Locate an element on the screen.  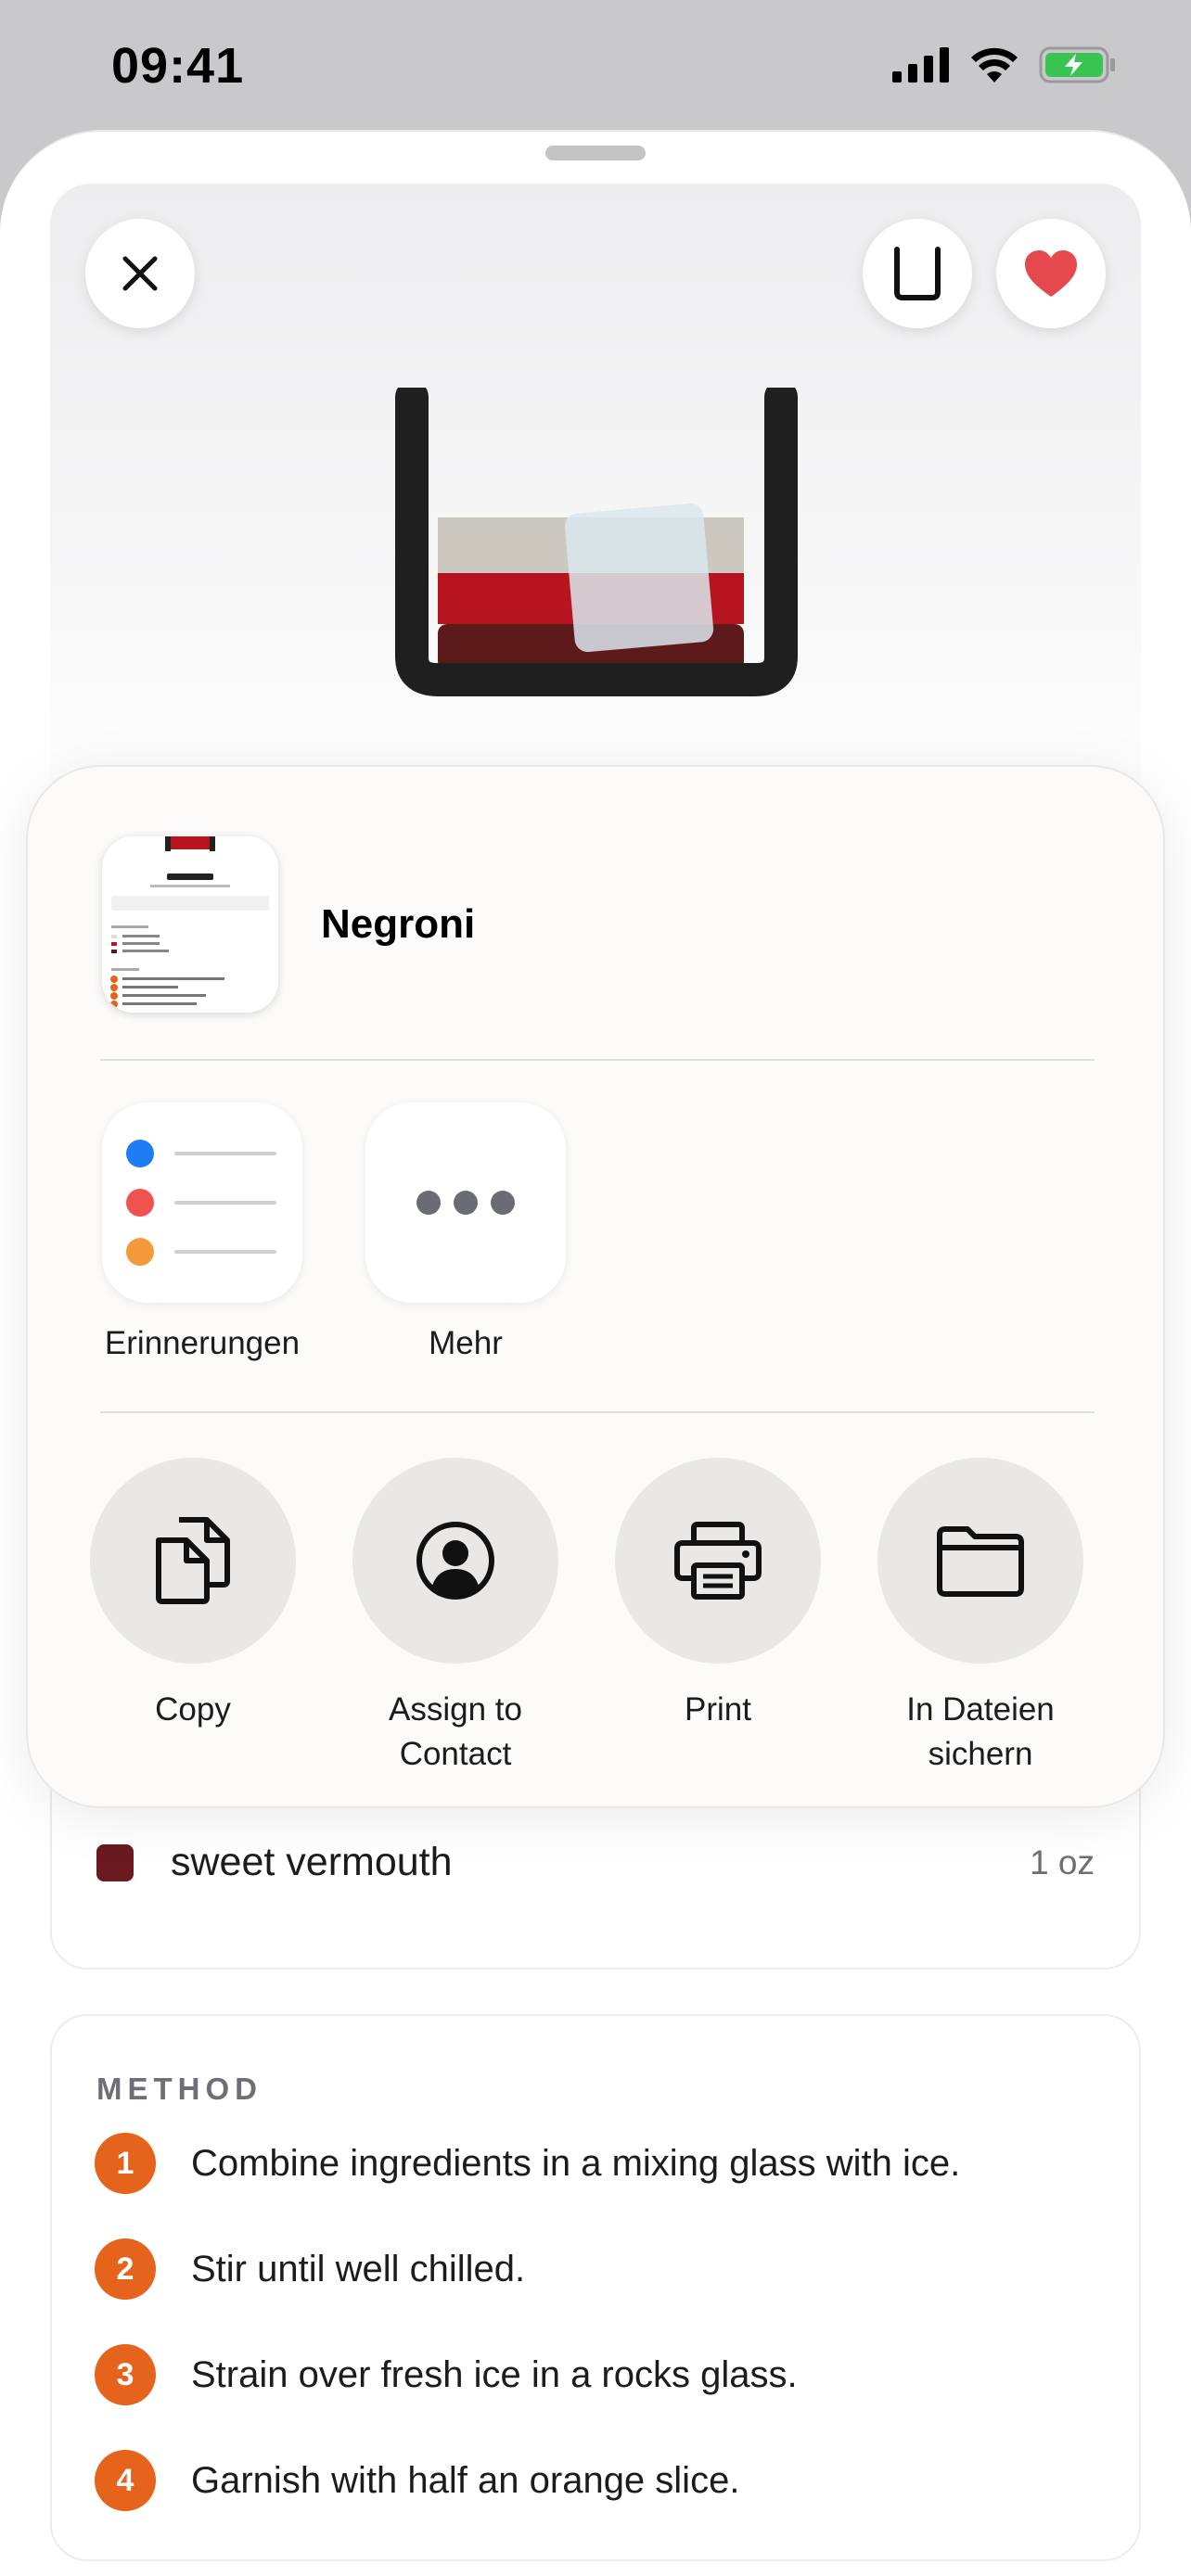
contact-icon is located at coordinates (455, 1561).